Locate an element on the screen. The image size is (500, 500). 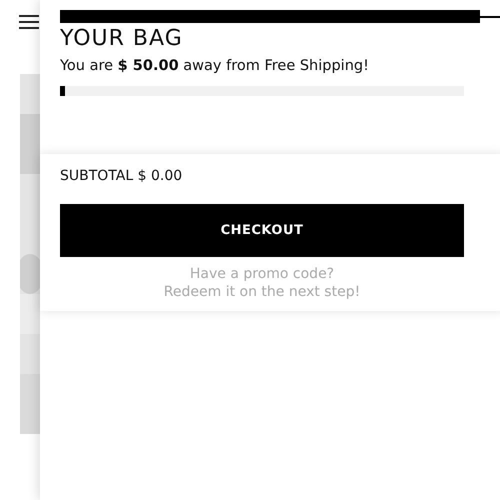
promo-note: Have a promo code? is located at coordinates (262, 274).